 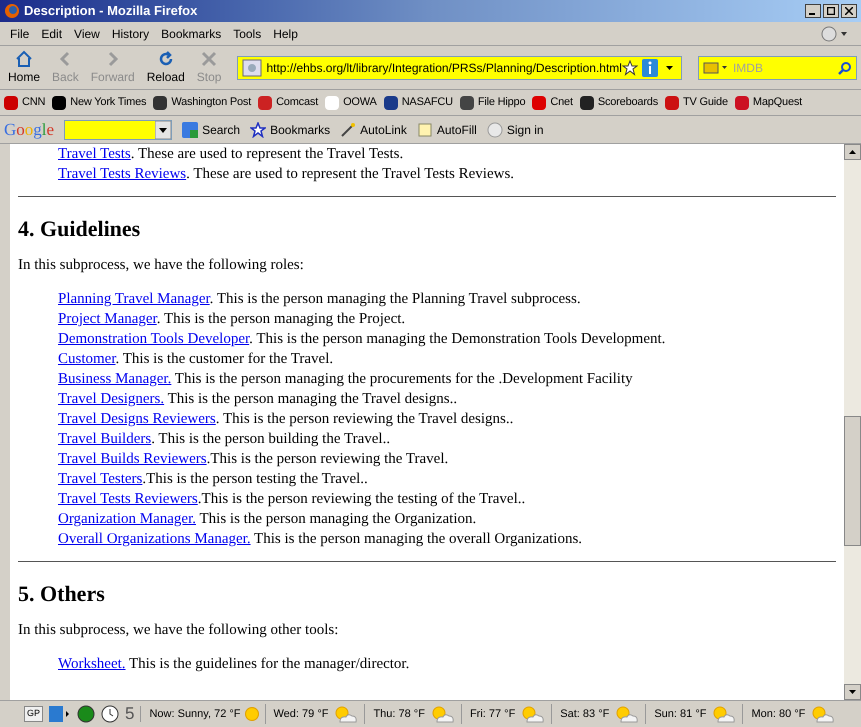 What do you see at coordinates (107, 319) in the screenshot?
I see `role-link: Project Manager` at bounding box center [107, 319].